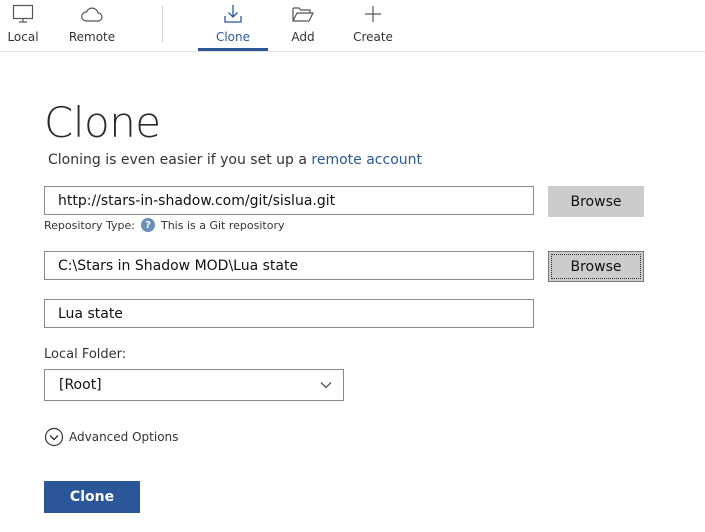 Image resolution: width=705 pixels, height=532 pixels. I want to click on clone-tab-label: Clone, so click(233, 37).